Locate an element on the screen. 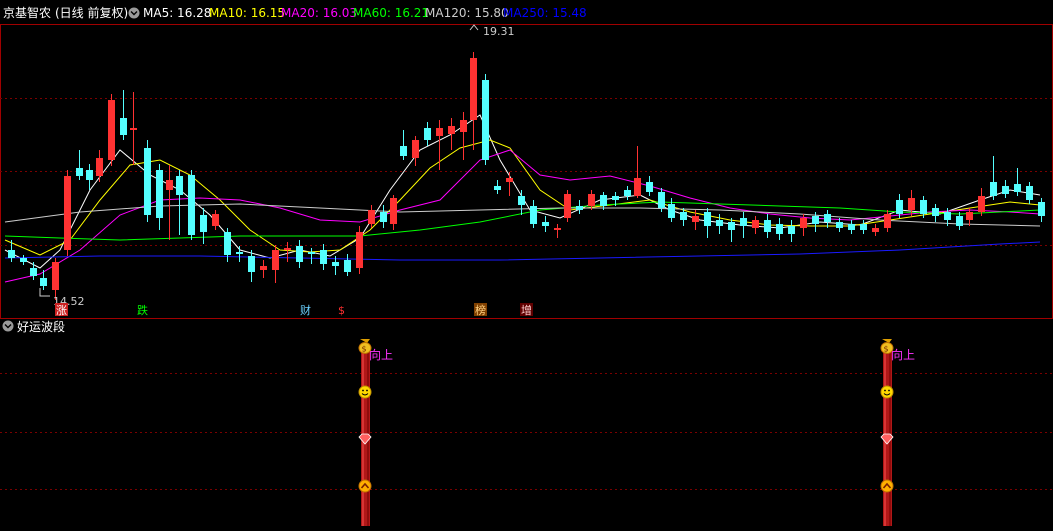 This screenshot has height=531, width=1053. chevron-down-icon is located at coordinates (134, 13).